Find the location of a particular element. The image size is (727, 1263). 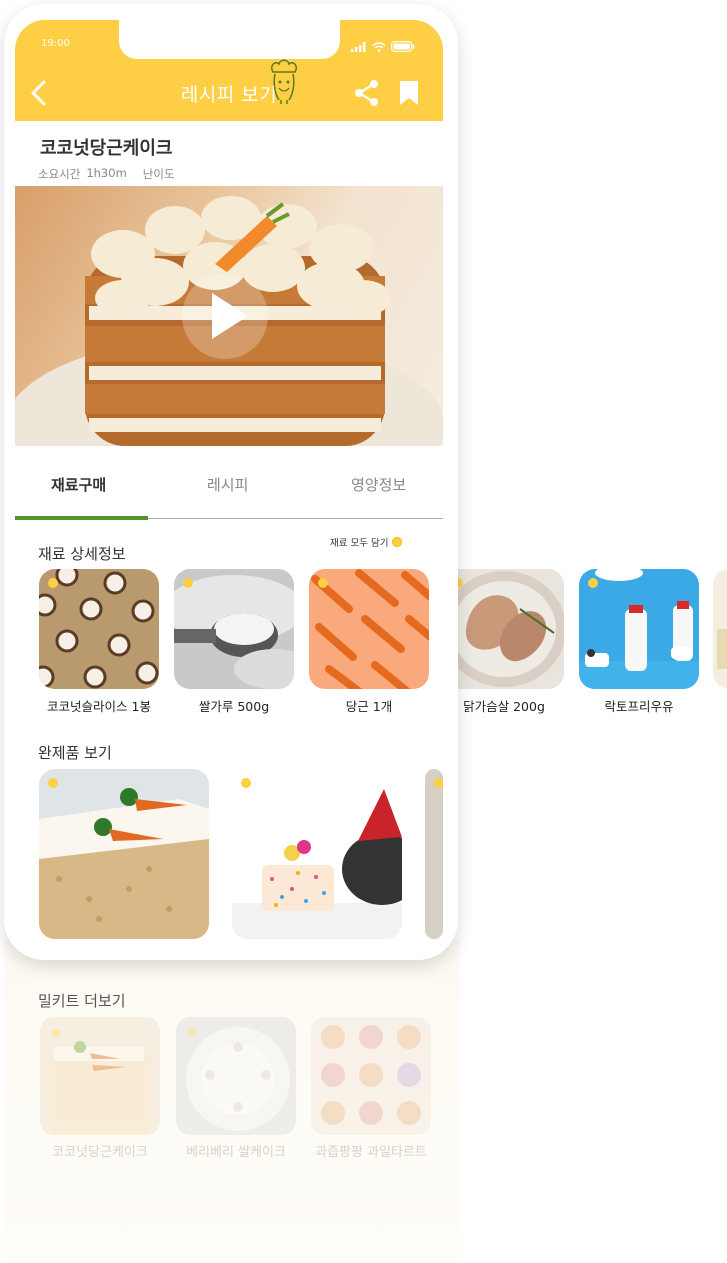

bookmark-icon is located at coordinates (409, 93).